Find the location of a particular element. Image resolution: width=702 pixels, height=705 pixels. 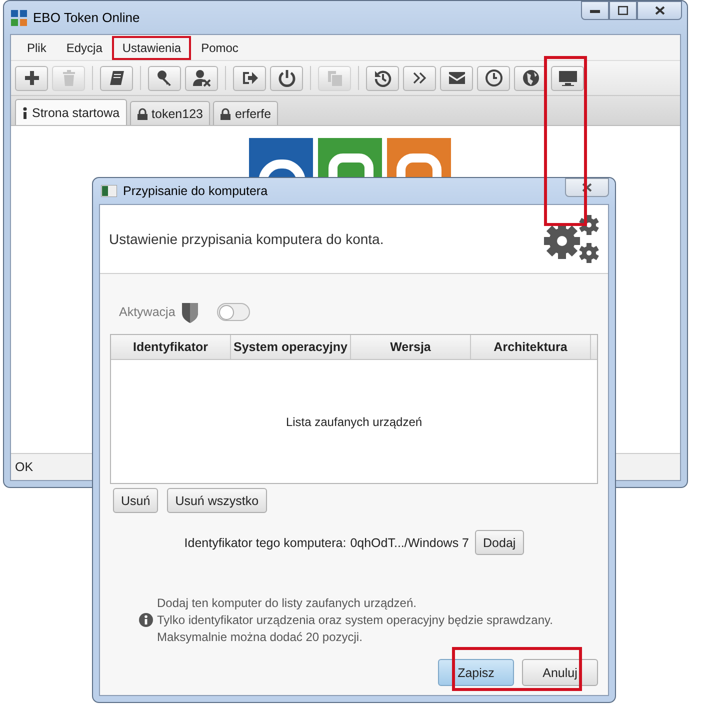

column-header: Architektura is located at coordinates (531, 347).